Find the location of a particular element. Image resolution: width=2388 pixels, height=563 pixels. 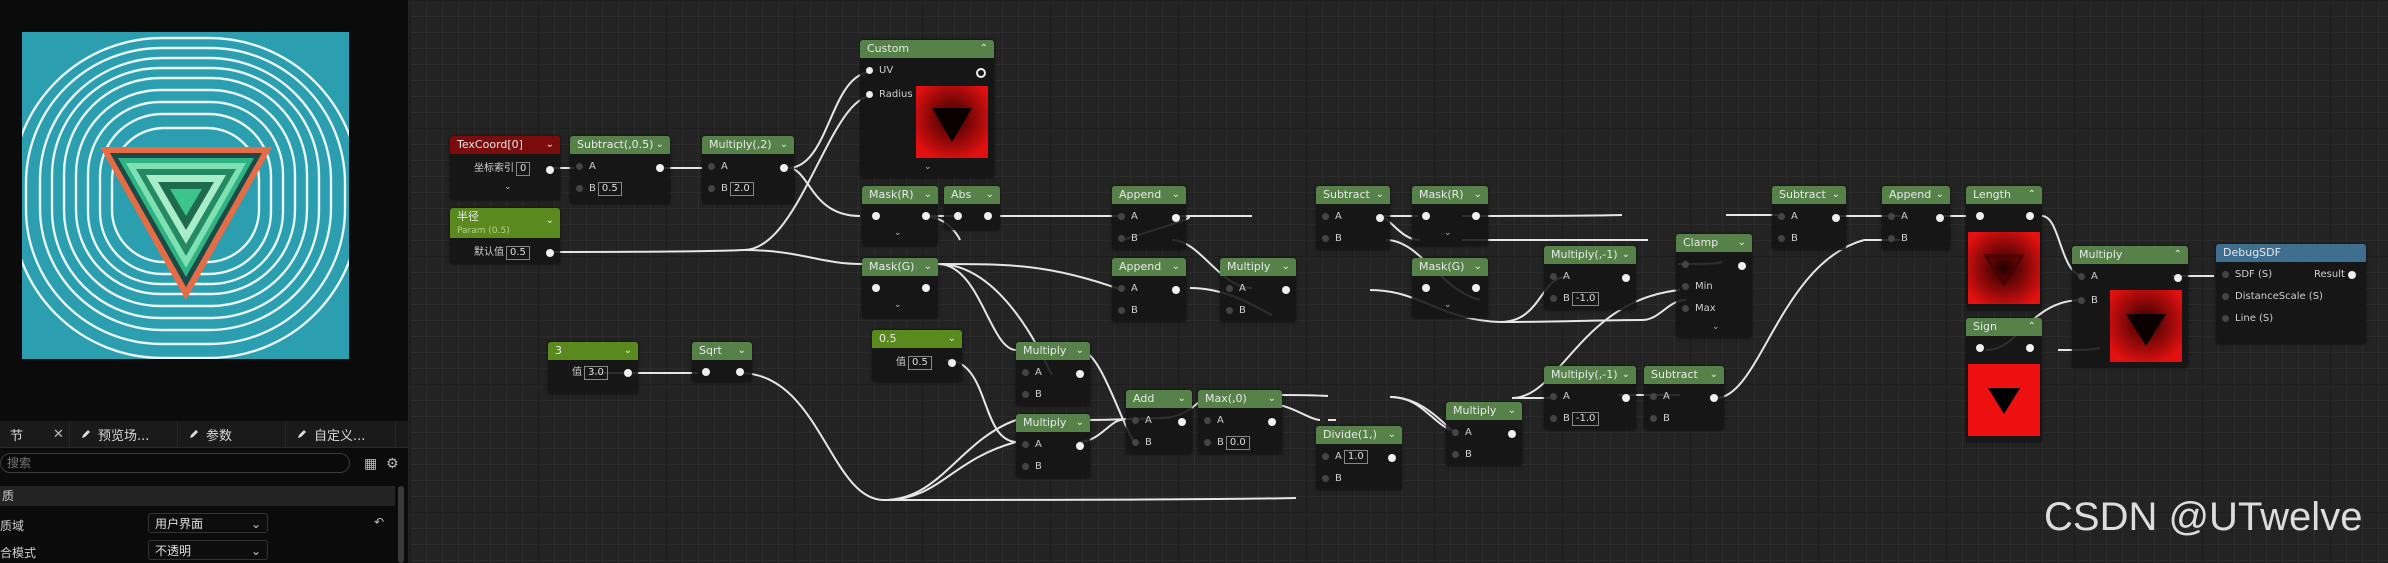

tab-details: 节 ✕ is located at coordinates (35, 434).